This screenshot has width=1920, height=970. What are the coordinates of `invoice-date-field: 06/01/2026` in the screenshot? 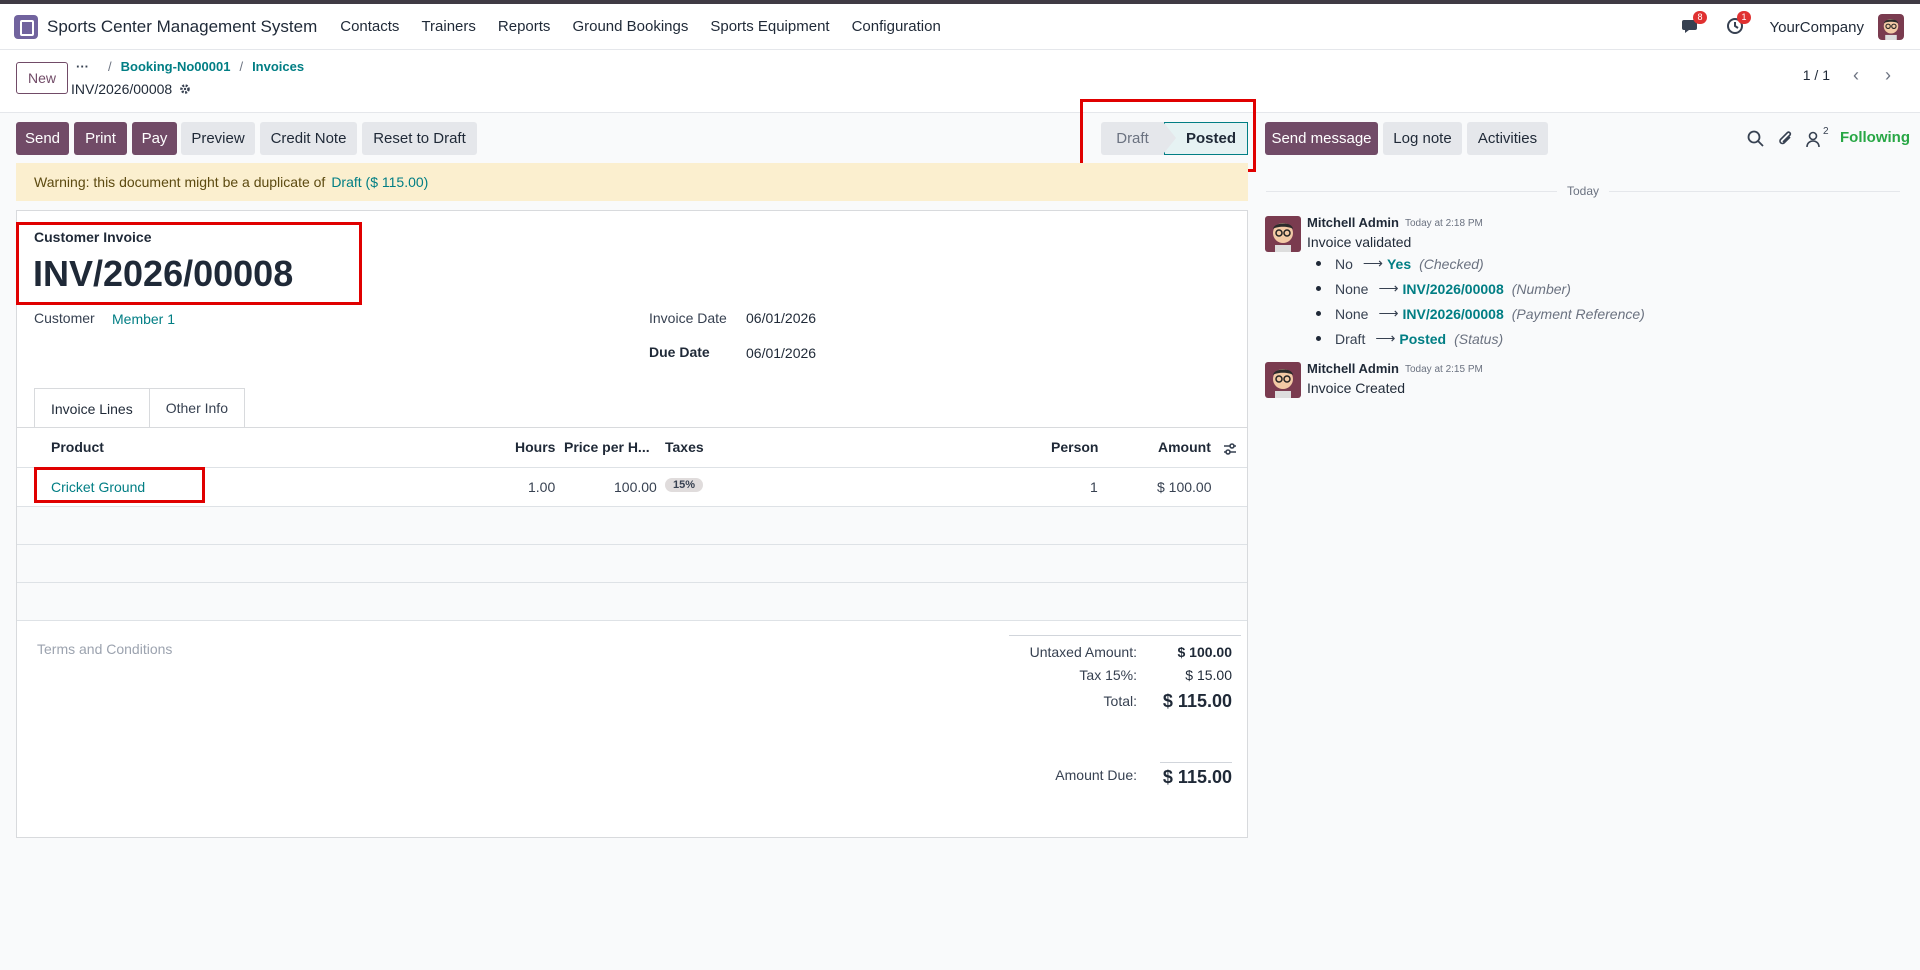 It's located at (781, 318).